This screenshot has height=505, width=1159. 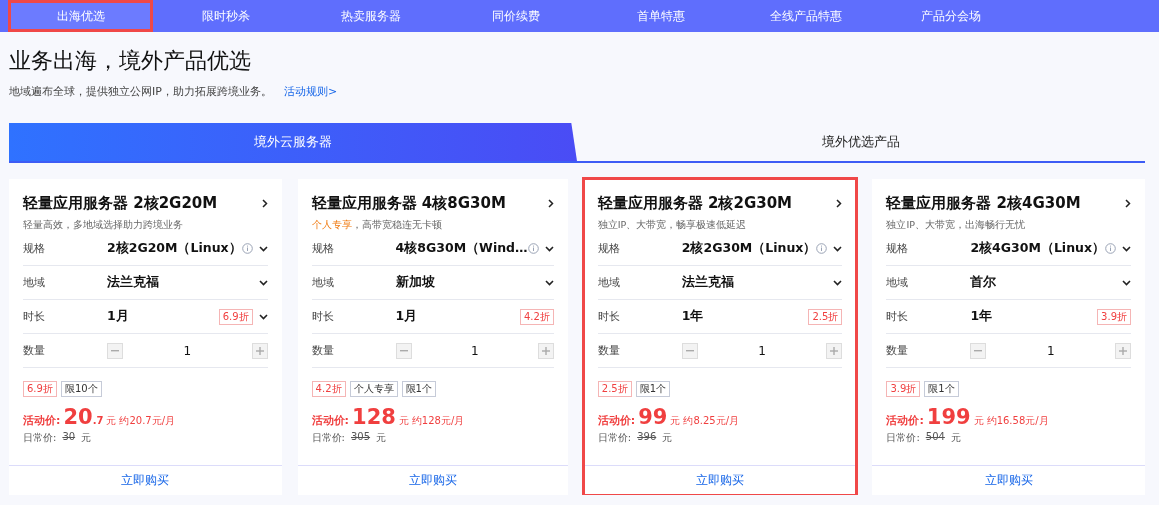 I want to click on product-title: 轻量应用服务器 2核4G30M, so click(x=983, y=203).